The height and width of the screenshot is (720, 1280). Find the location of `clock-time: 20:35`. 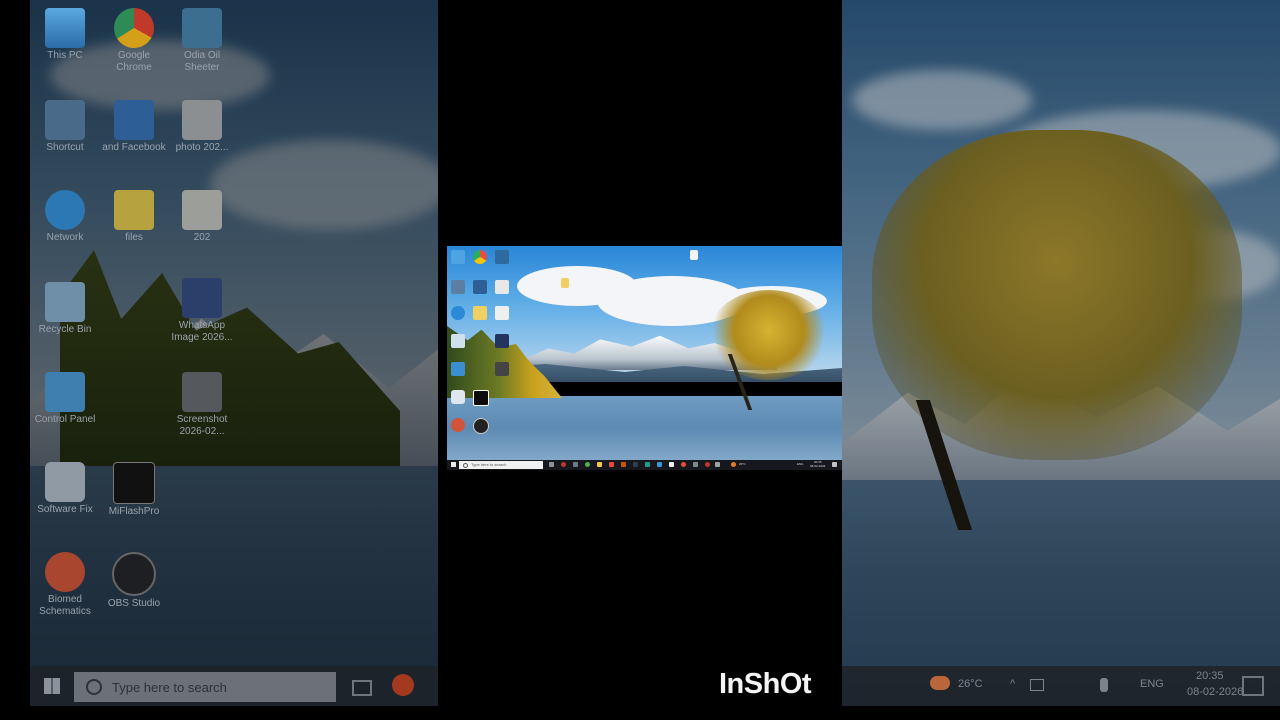

clock-time: 20:35 is located at coordinates (1210, 676).